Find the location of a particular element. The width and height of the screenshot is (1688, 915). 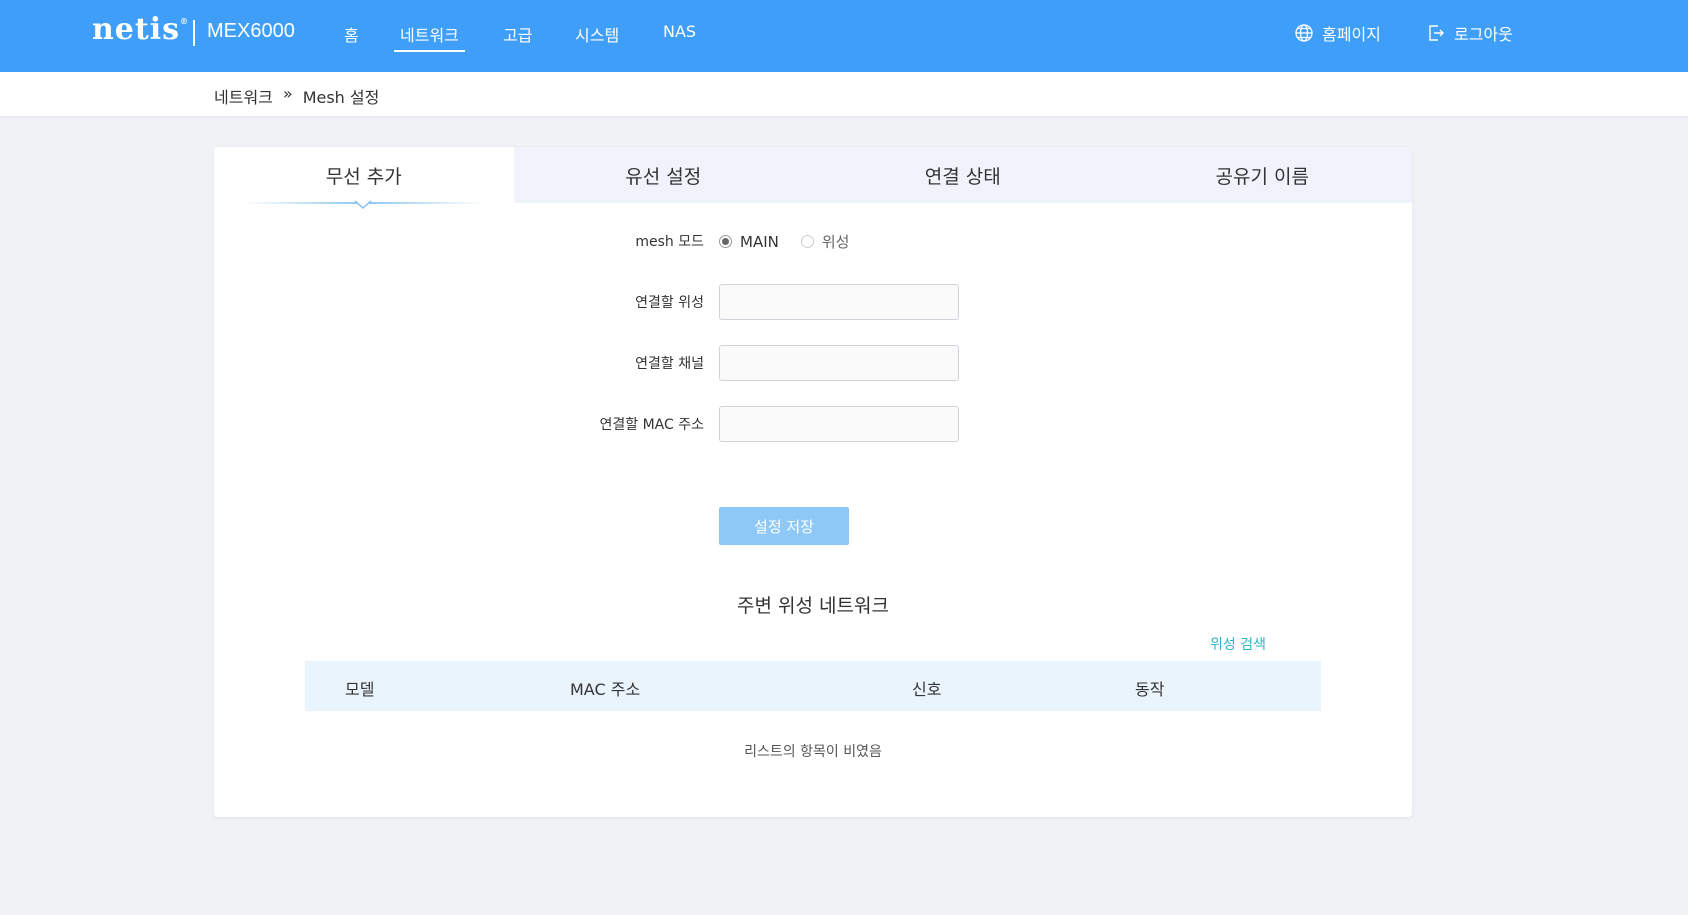

nav-advanced: 고급 is located at coordinates (517, 34).